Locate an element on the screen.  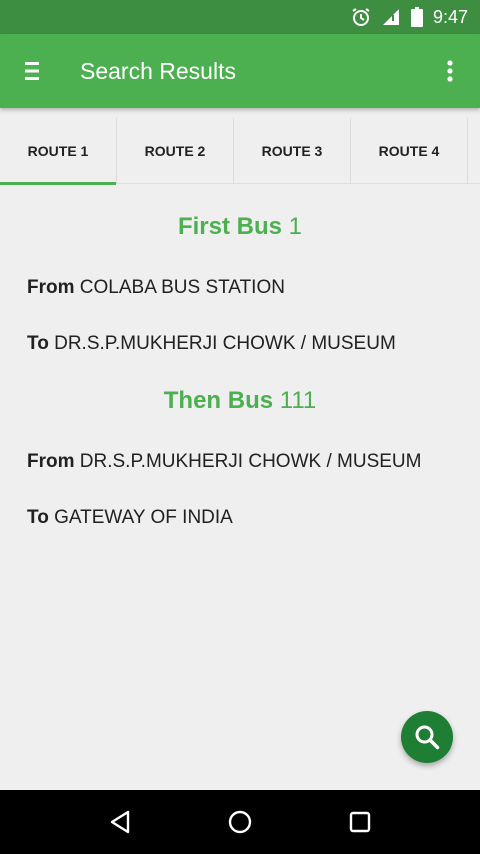
then-bus-from: From DR.S.P.MUKHERJI CHOWK / MUSEUM is located at coordinates (224, 462).